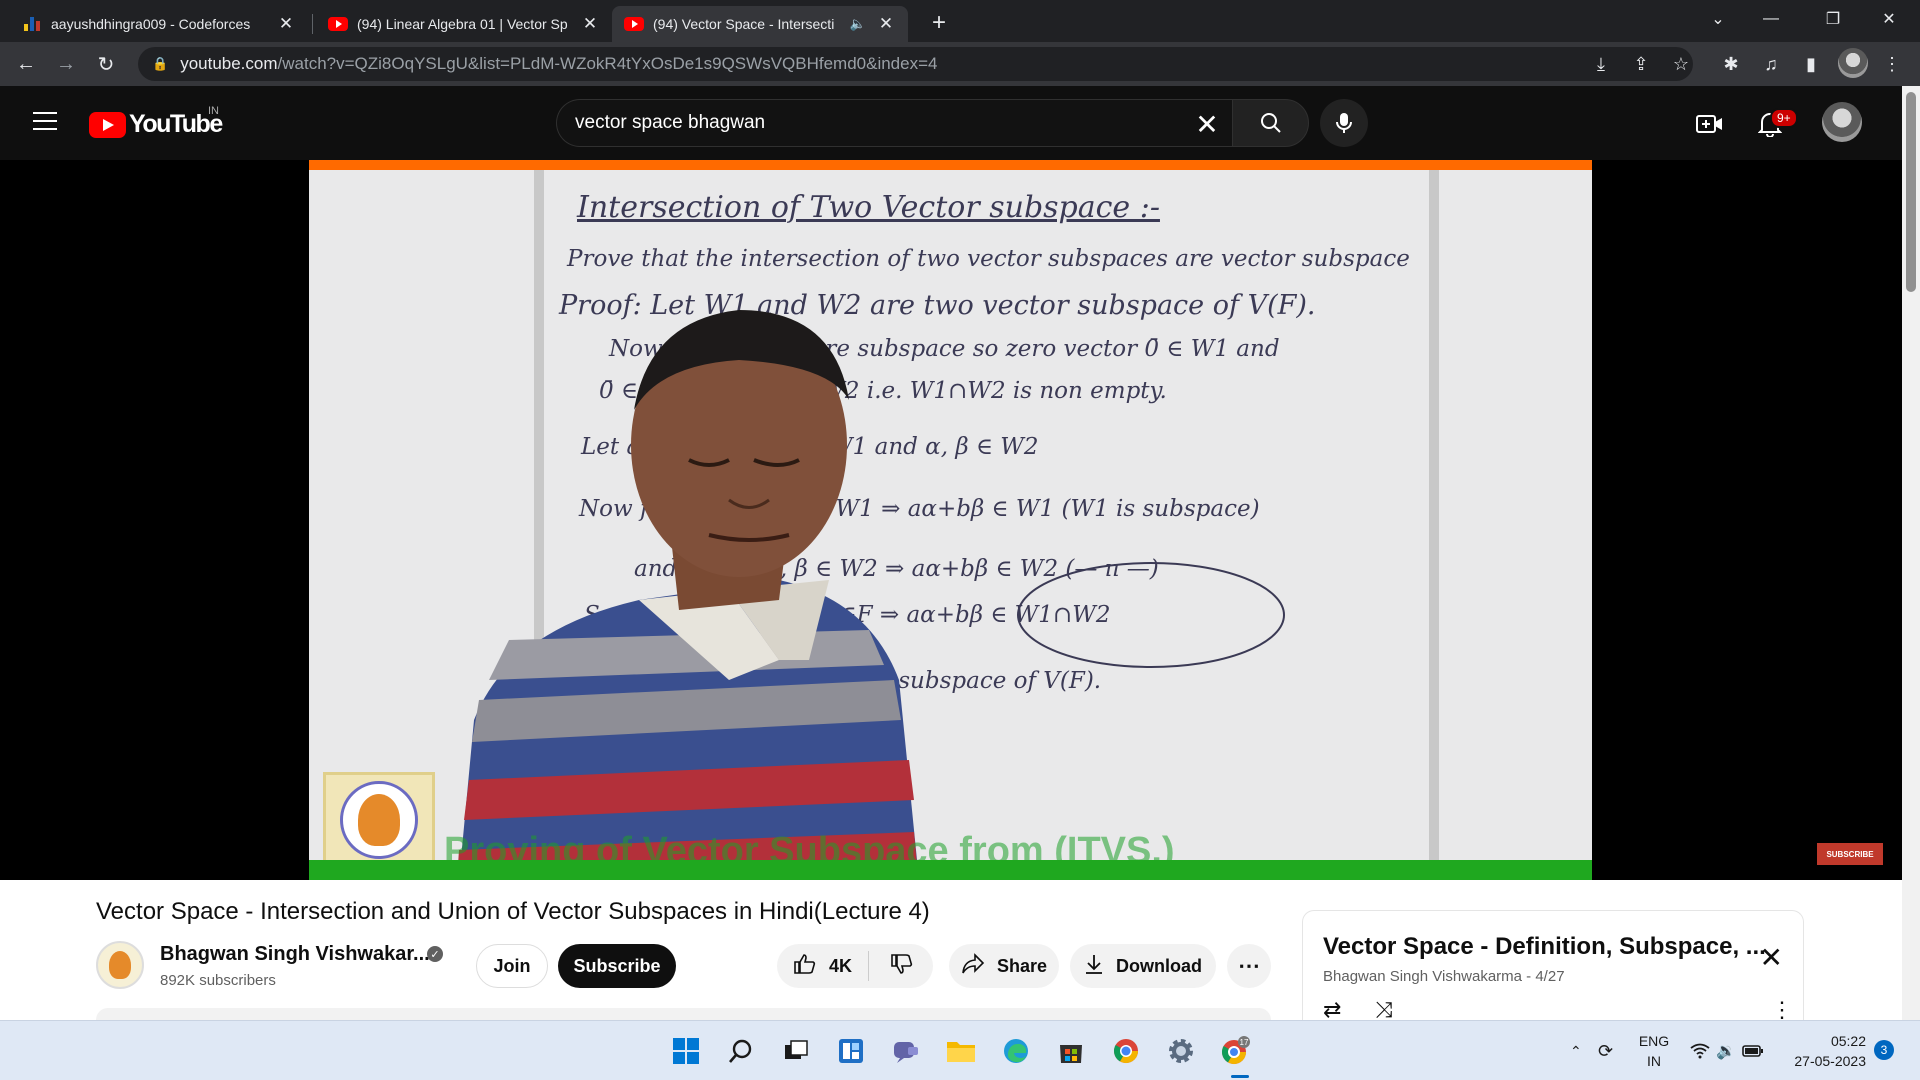  I want to click on thumbs-down-icon, so click(902, 966).